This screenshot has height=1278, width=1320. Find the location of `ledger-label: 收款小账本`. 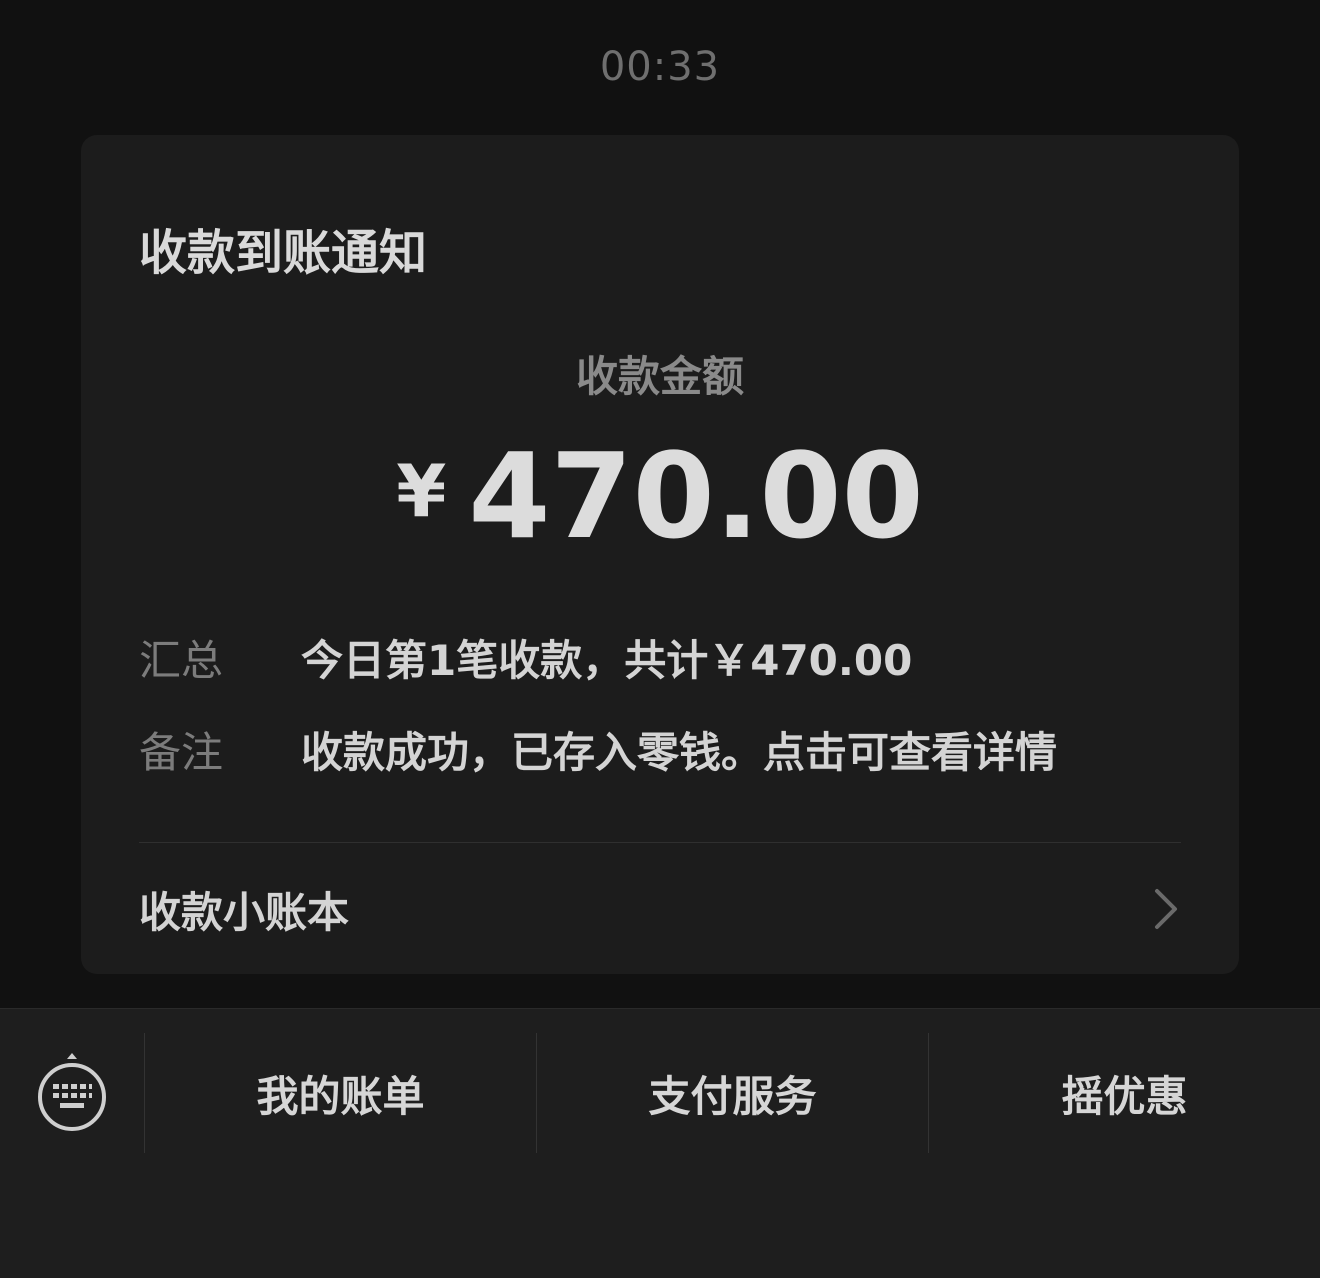

ledger-label: 收款小账本 is located at coordinates (244, 912).